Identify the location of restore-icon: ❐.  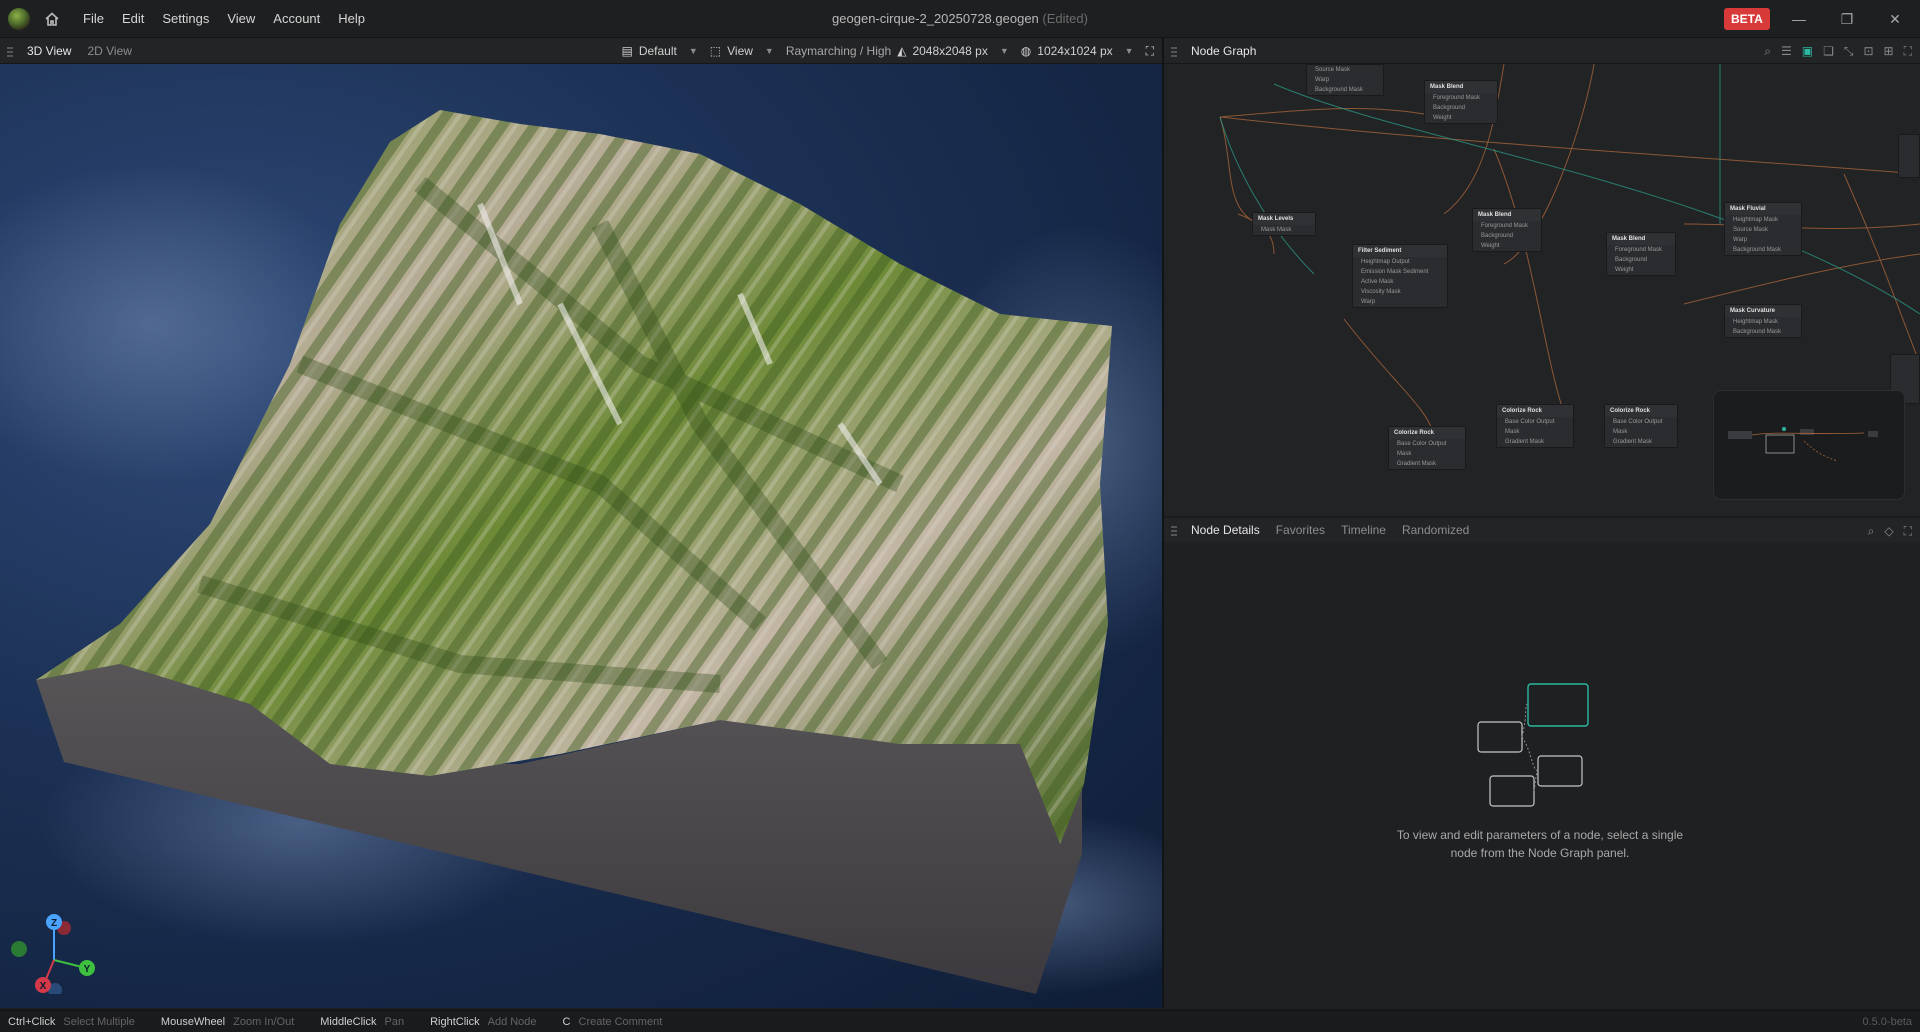
(1847, 19).